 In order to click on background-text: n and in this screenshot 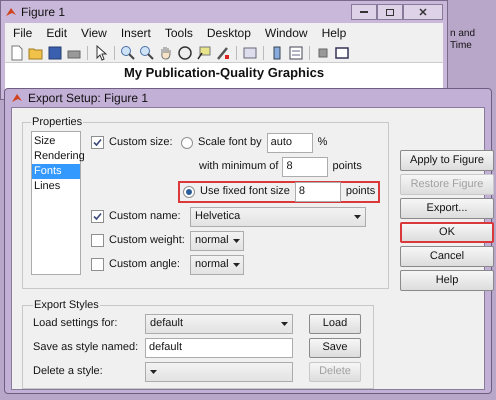, I will do `click(463, 34)`.